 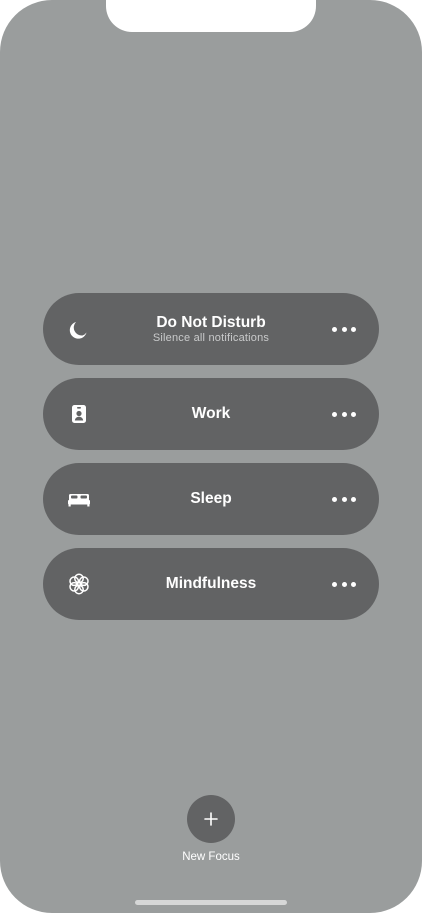 I want to click on flower-icon, so click(x=79, y=584).